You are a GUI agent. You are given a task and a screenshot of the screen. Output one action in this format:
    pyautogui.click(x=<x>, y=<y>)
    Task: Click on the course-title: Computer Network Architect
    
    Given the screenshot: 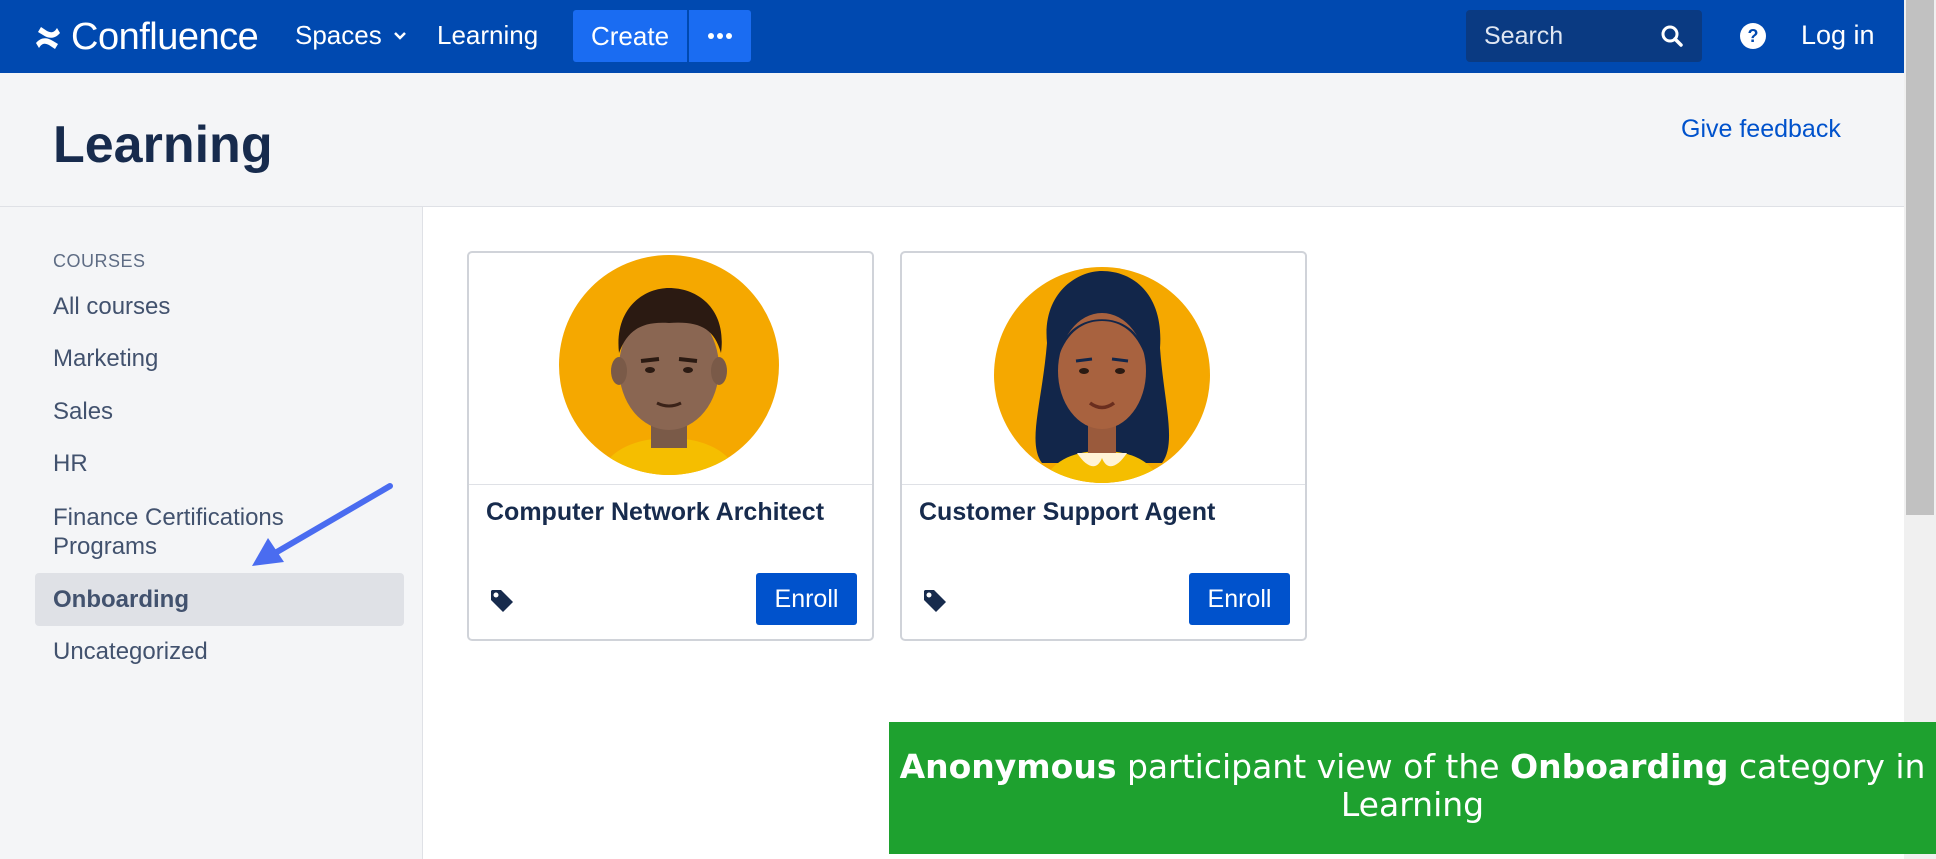 What is the action you would take?
    pyautogui.click(x=655, y=512)
    